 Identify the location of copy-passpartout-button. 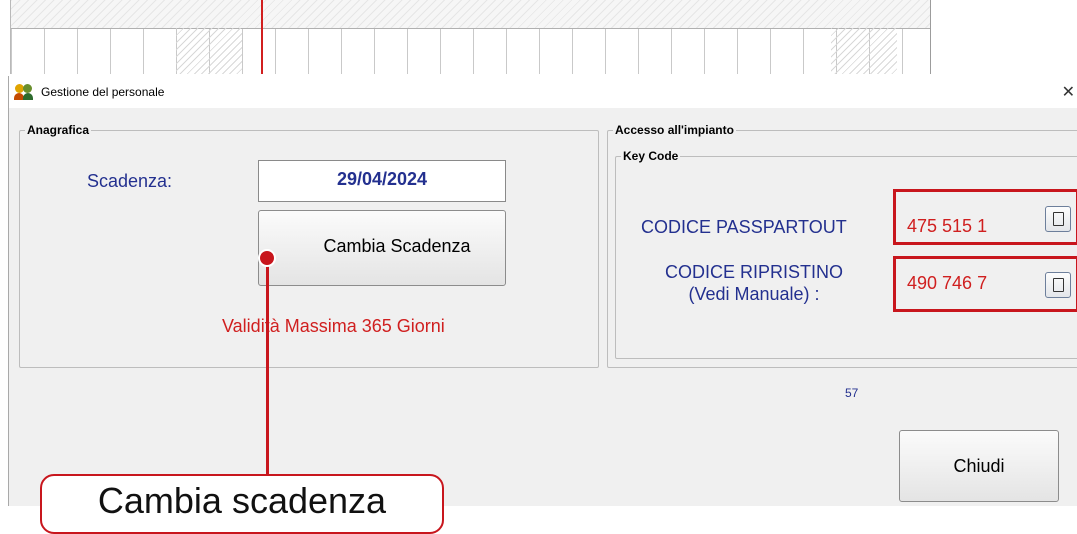
(1058, 219).